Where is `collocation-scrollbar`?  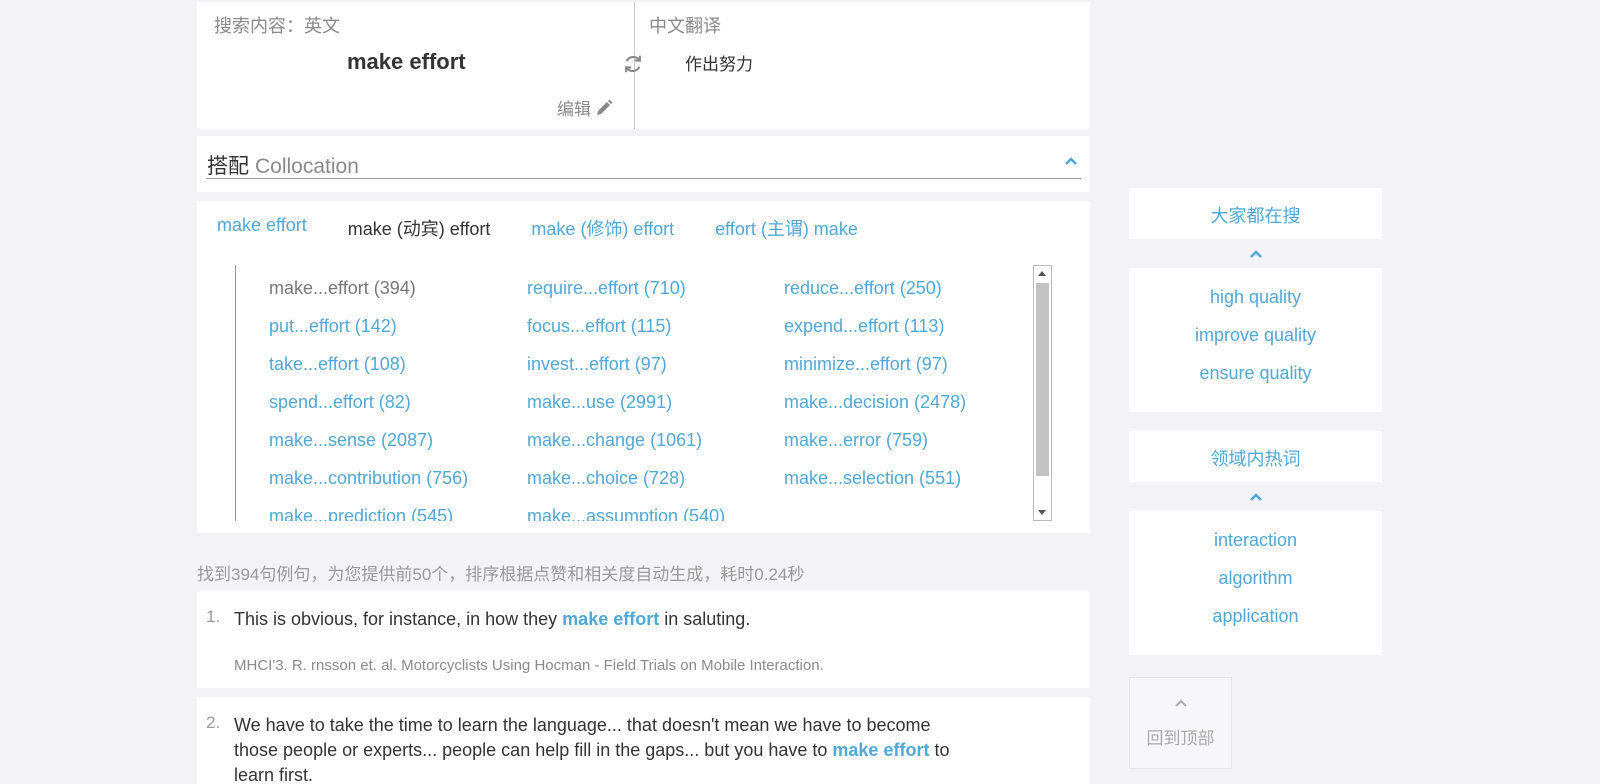
collocation-scrollbar is located at coordinates (1042, 393).